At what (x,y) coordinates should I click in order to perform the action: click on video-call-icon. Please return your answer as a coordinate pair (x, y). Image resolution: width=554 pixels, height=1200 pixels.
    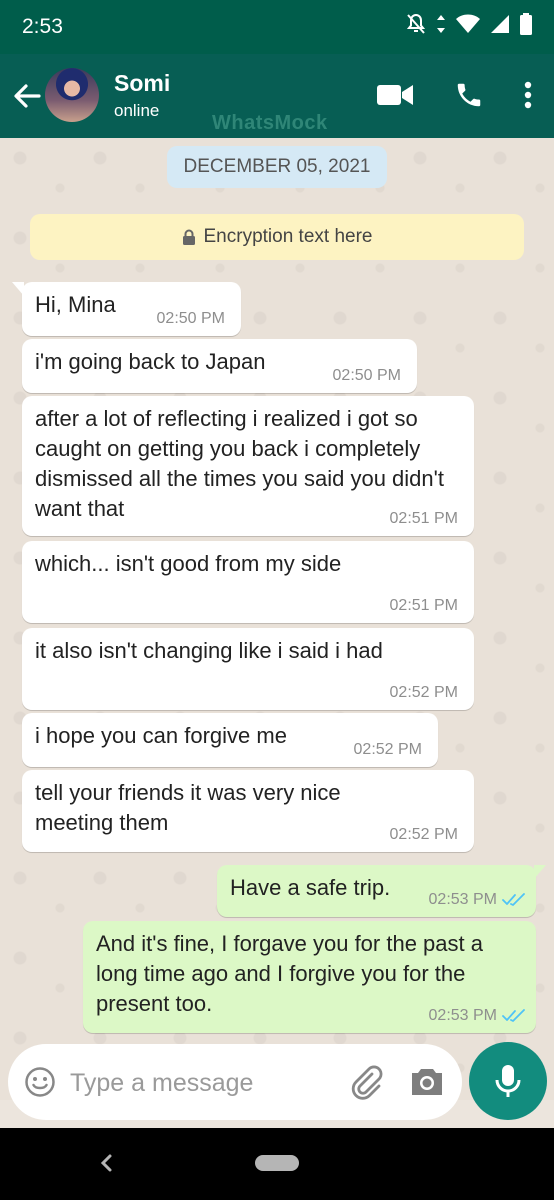
    Looking at the image, I should click on (395, 95).